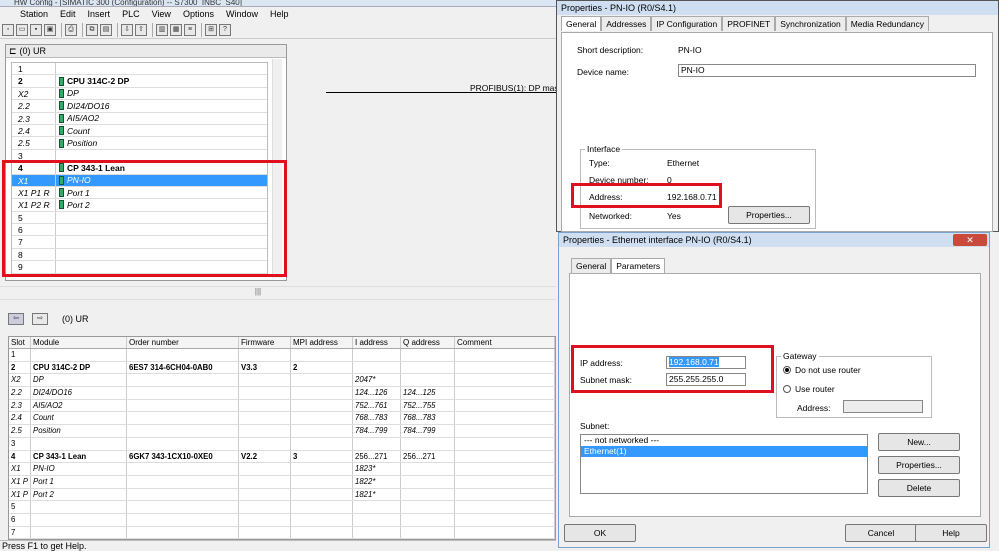 This screenshot has width=999, height=551. What do you see at coordinates (78, 130) in the screenshot?
I see `rack-module-label: Count` at bounding box center [78, 130].